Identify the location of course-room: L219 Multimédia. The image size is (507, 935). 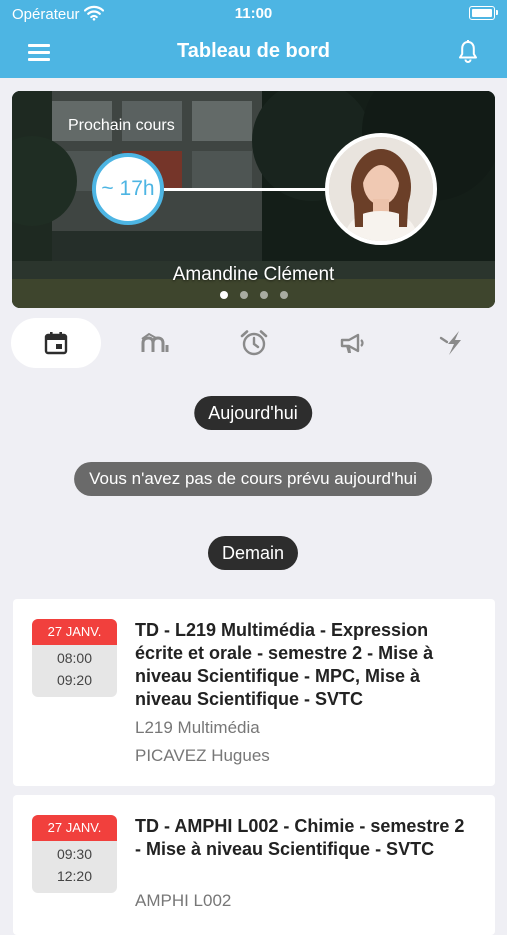
(197, 727).